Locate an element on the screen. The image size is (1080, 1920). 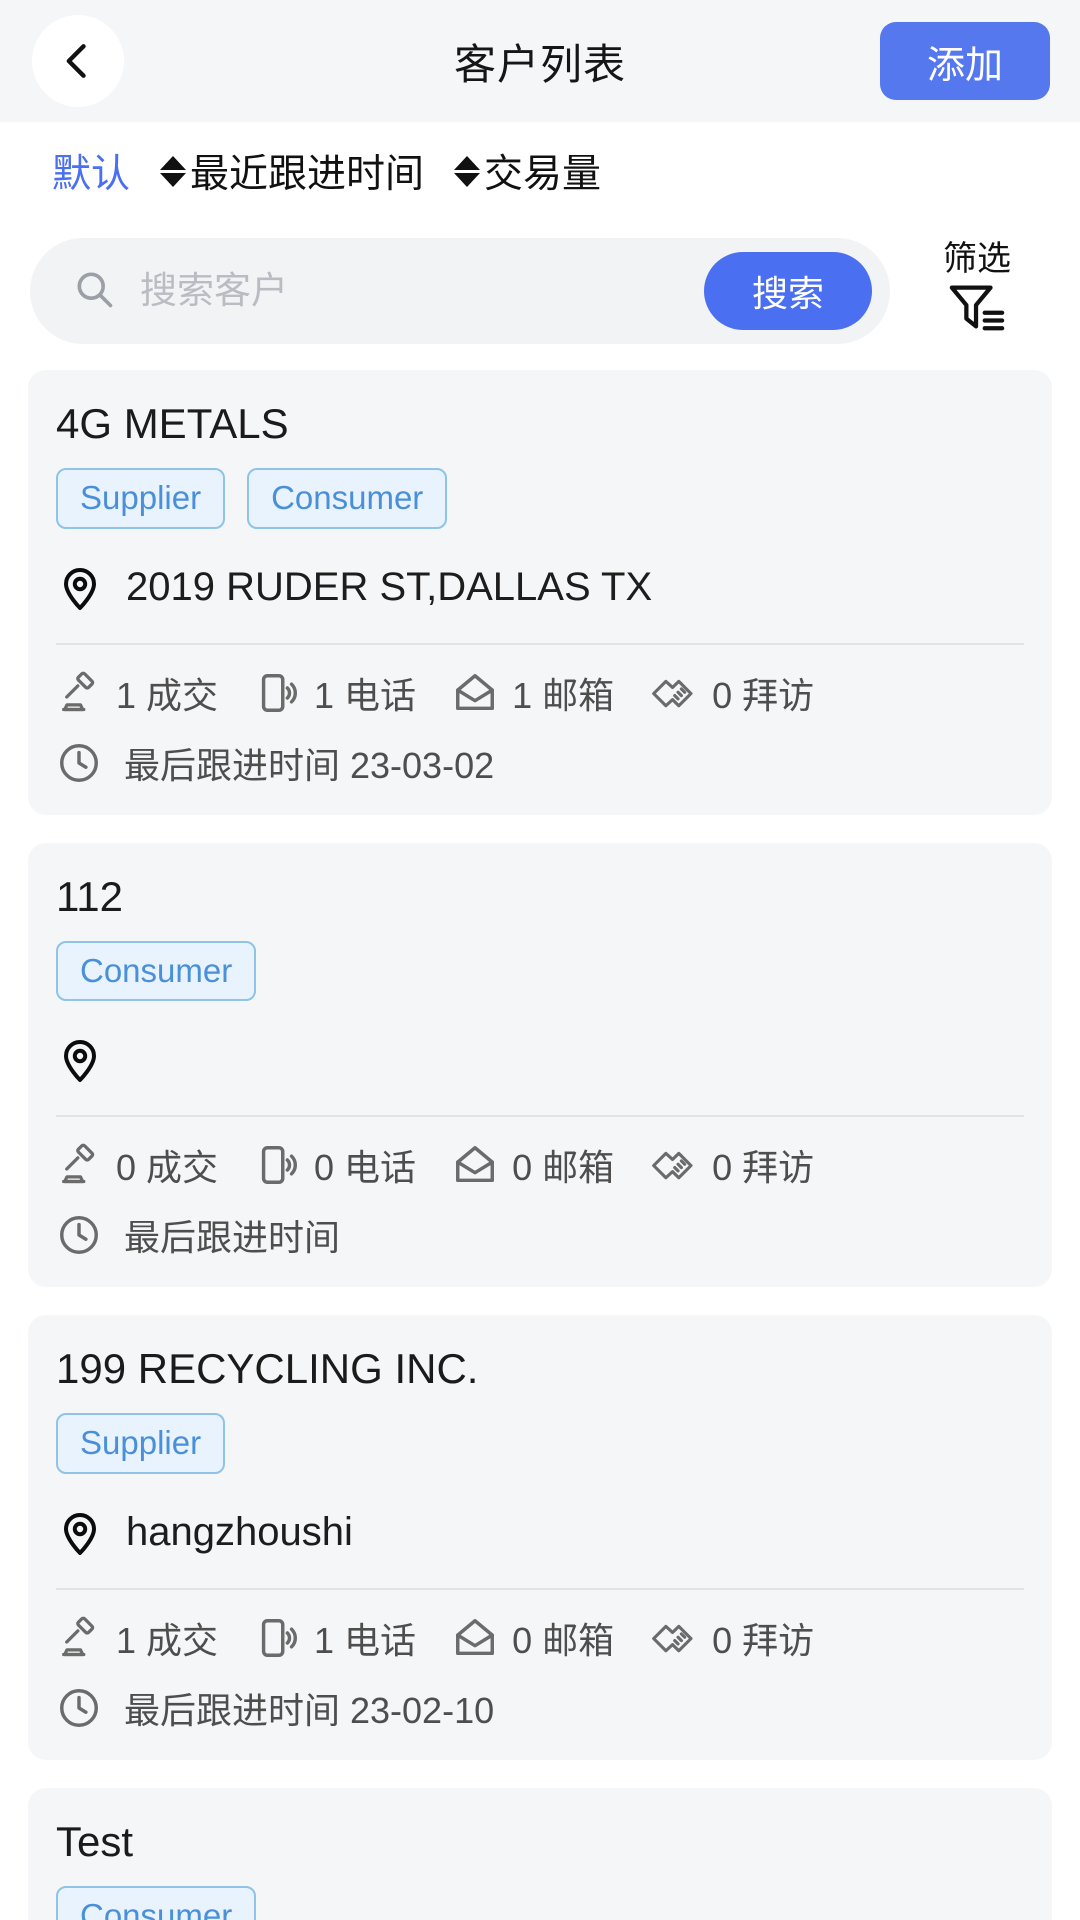
customer-tags: Supplier is located at coordinates (540, 1443).